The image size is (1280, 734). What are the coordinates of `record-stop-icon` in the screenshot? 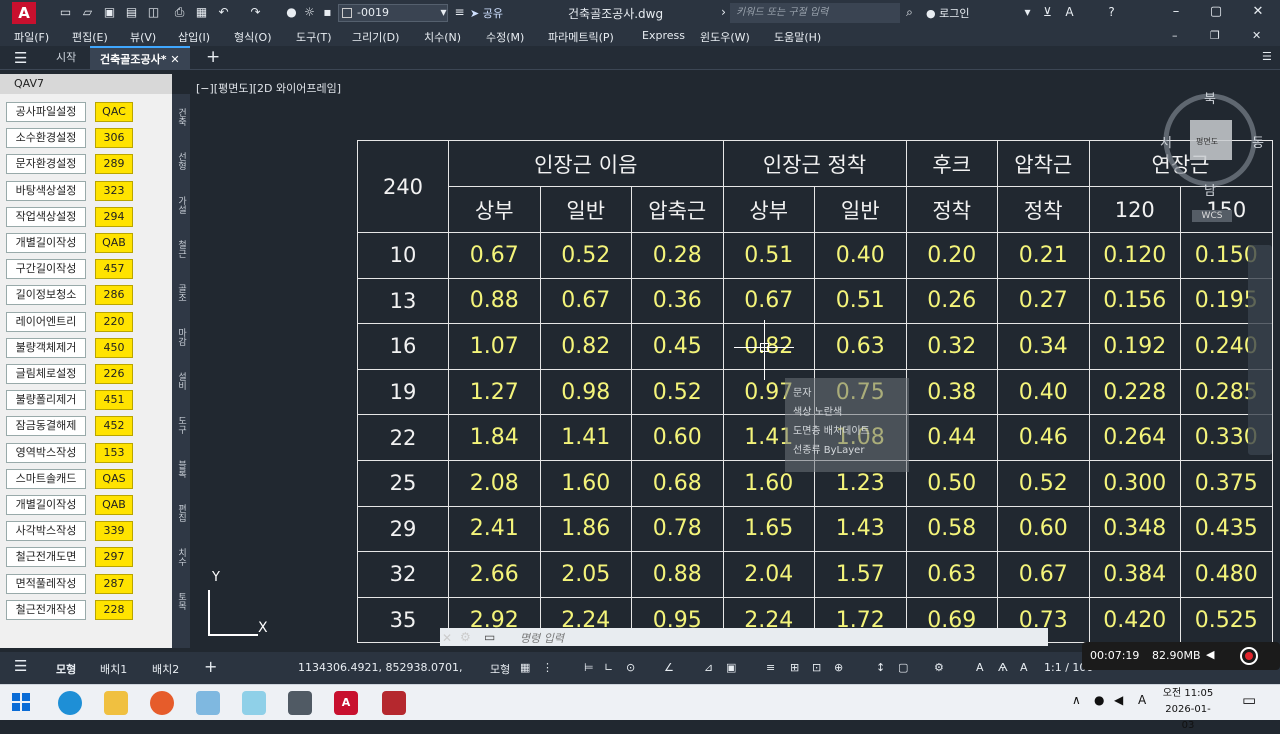 It's located at (1249, 656).